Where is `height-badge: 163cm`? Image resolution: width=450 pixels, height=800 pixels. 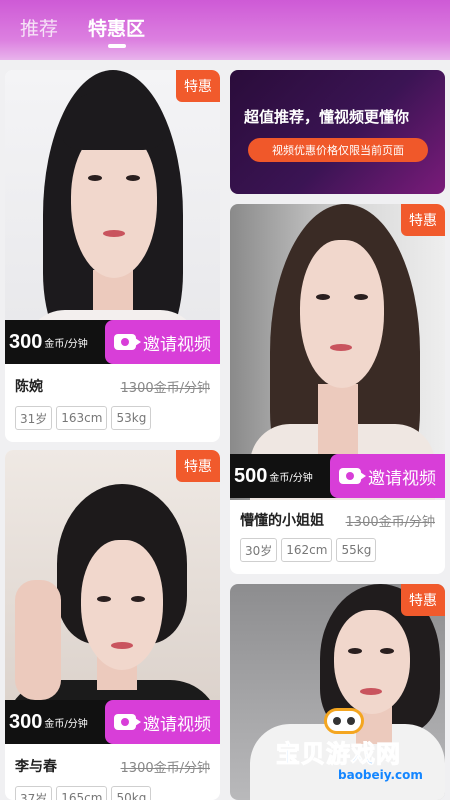
height-badge: 163cm is located at coordinates (82, 418).